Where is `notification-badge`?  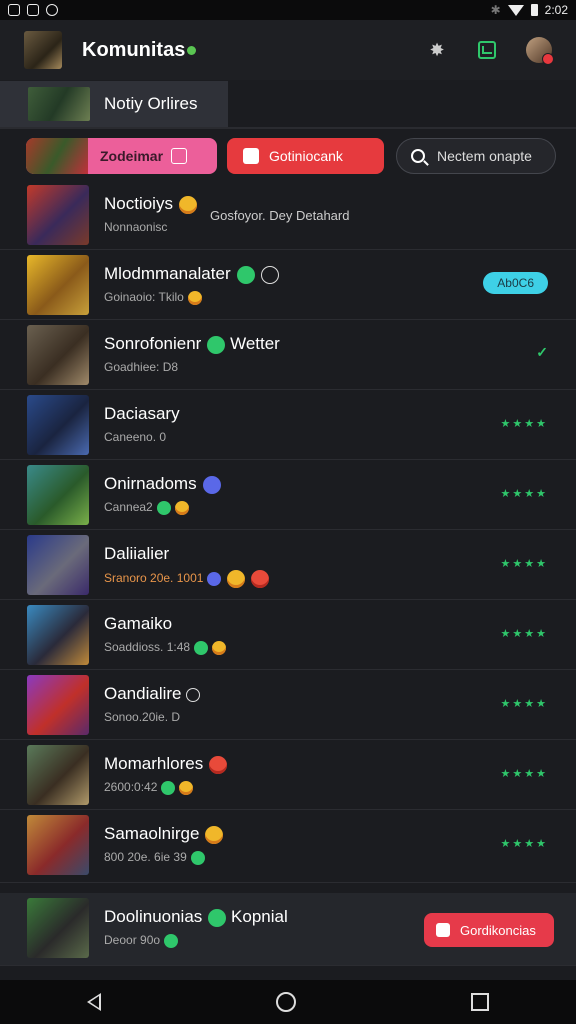 notification-badge is located at coordinates (548, 59).